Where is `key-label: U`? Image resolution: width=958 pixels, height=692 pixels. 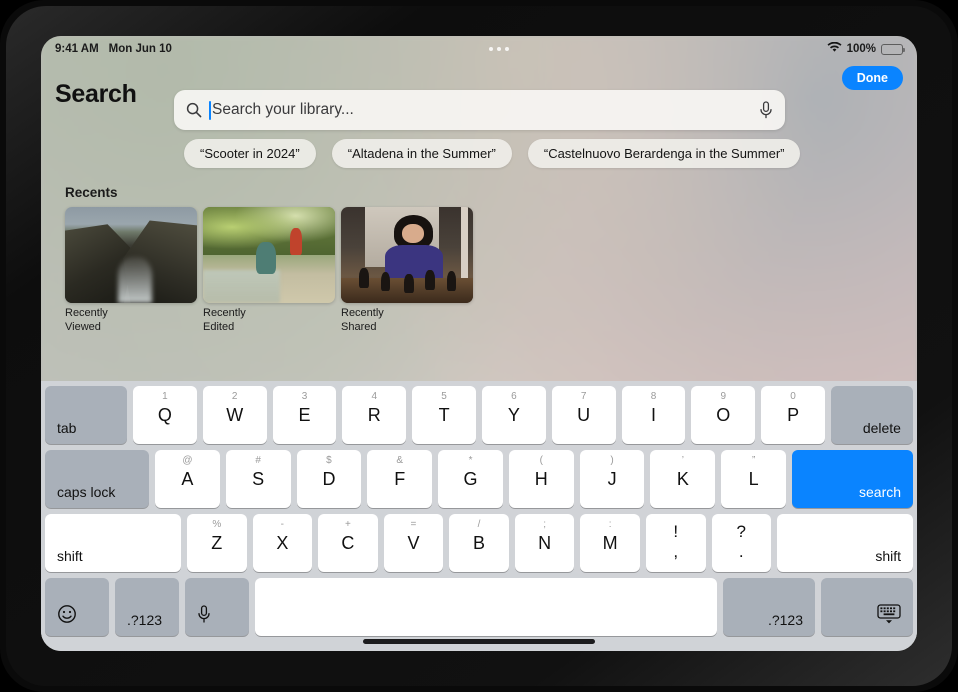 key-label: U is located at coordinates (584, 415).